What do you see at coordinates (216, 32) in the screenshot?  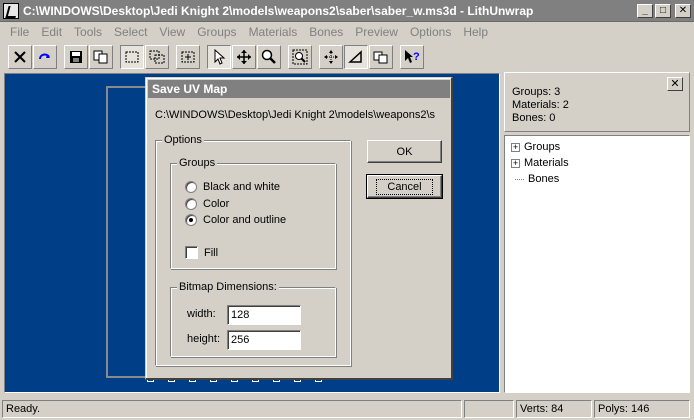 I see `menu-groups: Groups` at bounding box center [216, 32].